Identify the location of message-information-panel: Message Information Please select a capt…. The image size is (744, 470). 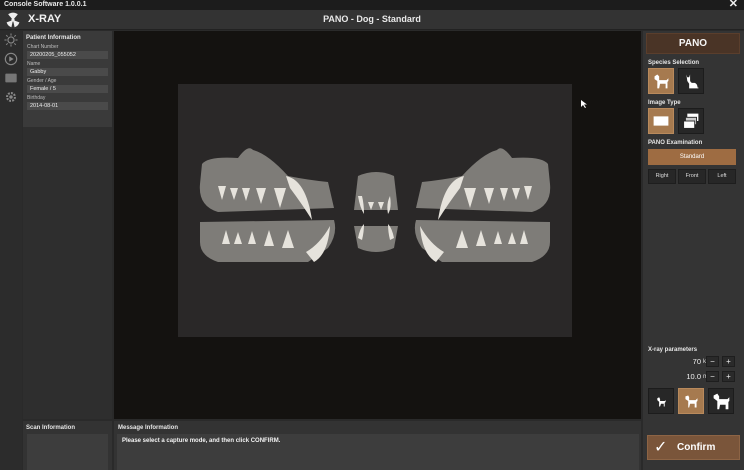
(377, 445).